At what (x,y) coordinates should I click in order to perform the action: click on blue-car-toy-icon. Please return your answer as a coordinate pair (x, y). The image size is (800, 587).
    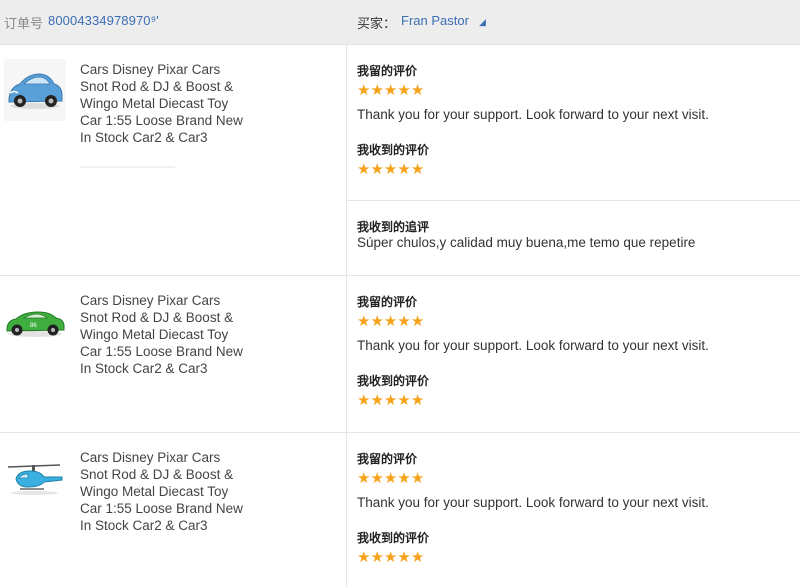
    Looking at the image, I should click on (35, 90).